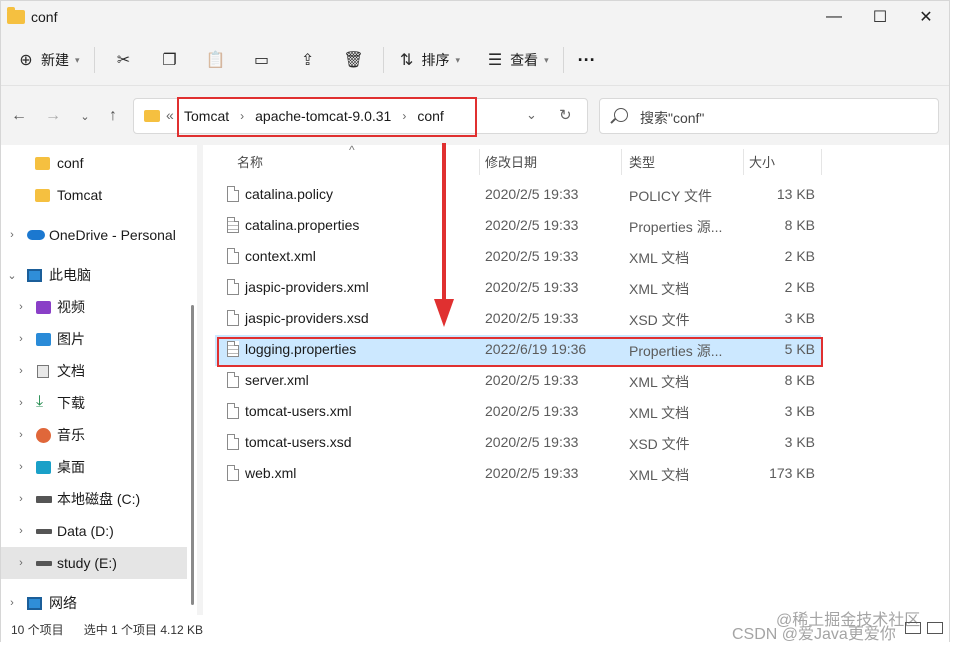 This screenshot has width=958, height=648. I want to click on toolbar-divider, so click(383, 60).